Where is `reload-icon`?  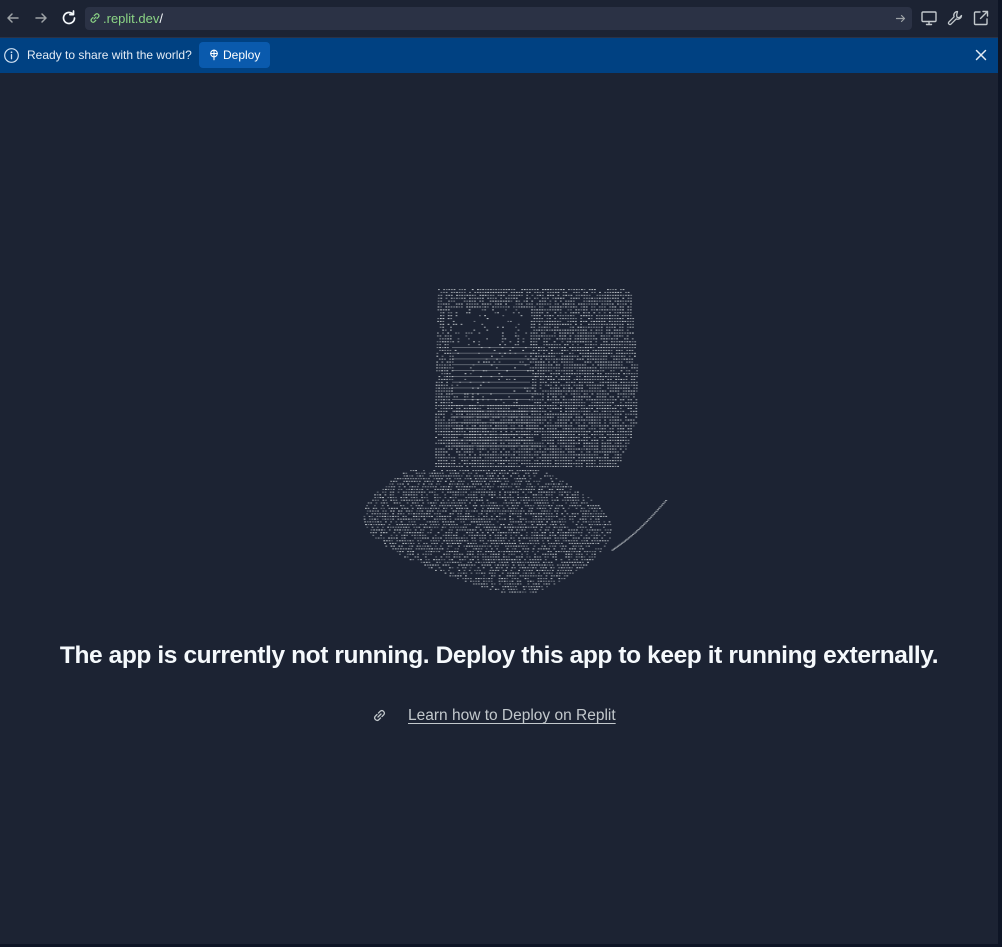 reload-icon is located at coordinates (69, 18).